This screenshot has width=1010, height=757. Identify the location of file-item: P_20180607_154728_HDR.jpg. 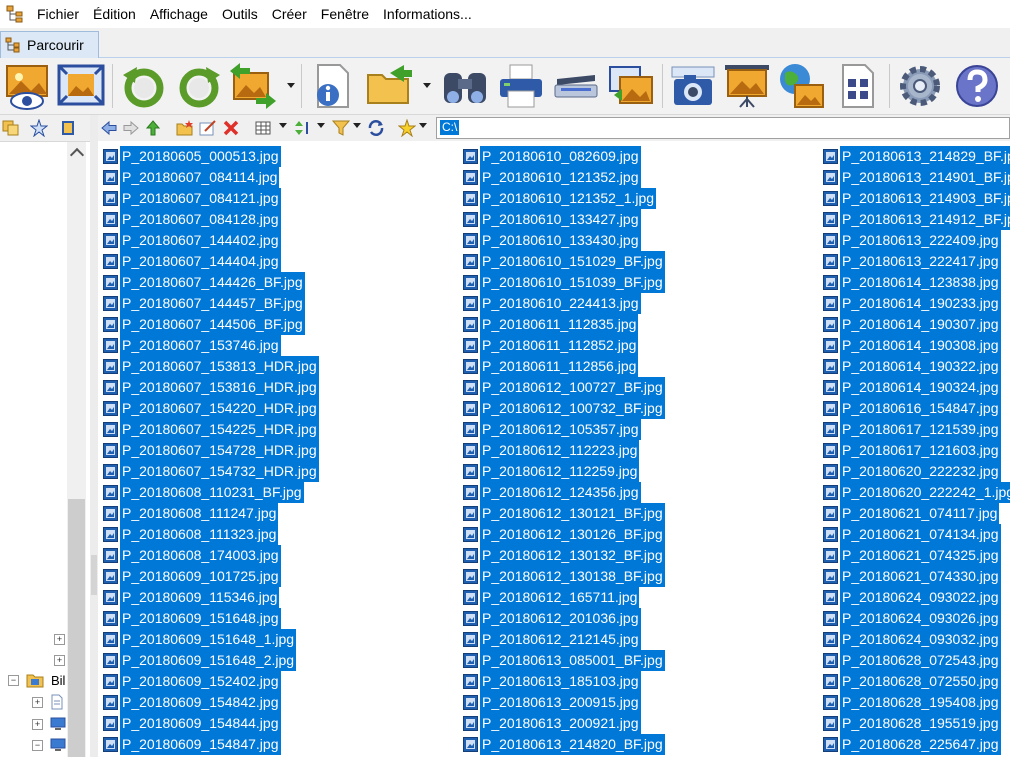
(211, 450).